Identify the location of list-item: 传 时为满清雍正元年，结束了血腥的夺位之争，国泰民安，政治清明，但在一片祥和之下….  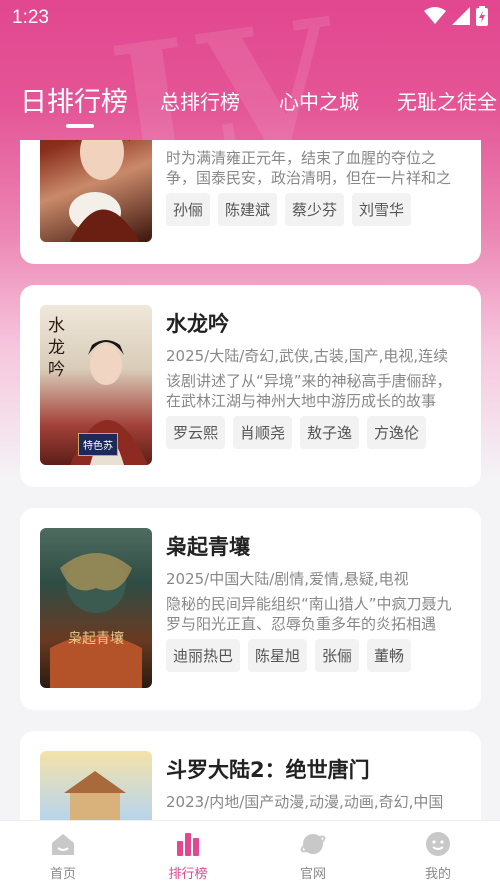
(250, 202).